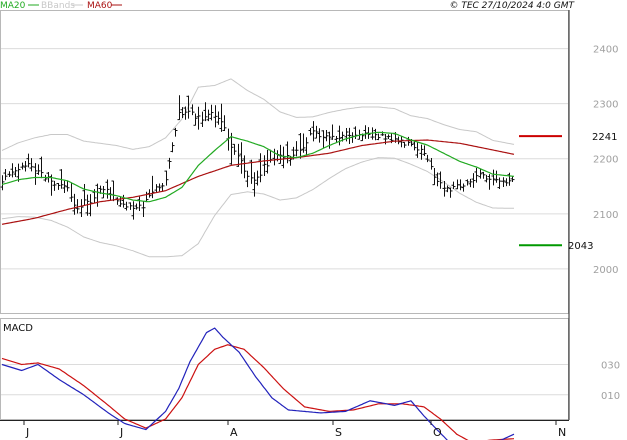 This screenshot has width=627, height=440. Describe the element at coordinates (437, 432) in the screenshot. I see `x-tick-label: O` at that location.